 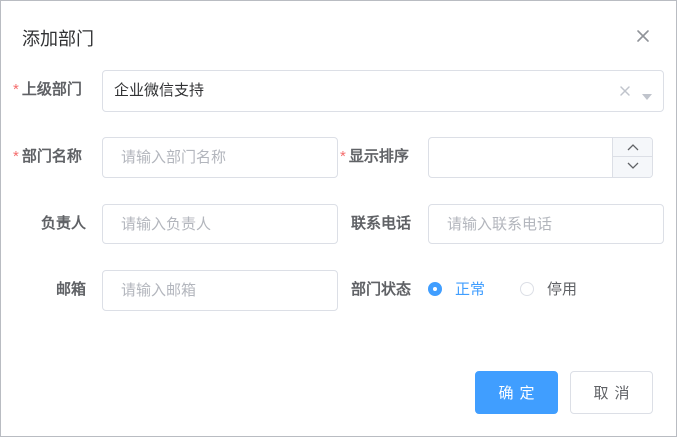 I want to click on phone-input, so click(x=546, y=224).